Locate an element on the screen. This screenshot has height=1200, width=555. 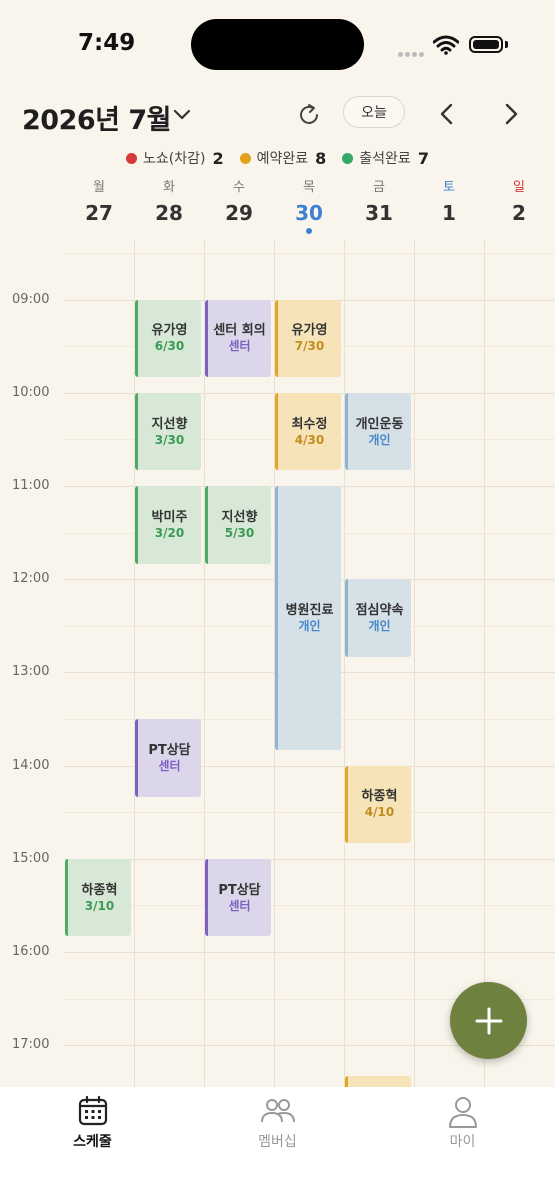
refresh-icon is located at coordinates (309, 115).